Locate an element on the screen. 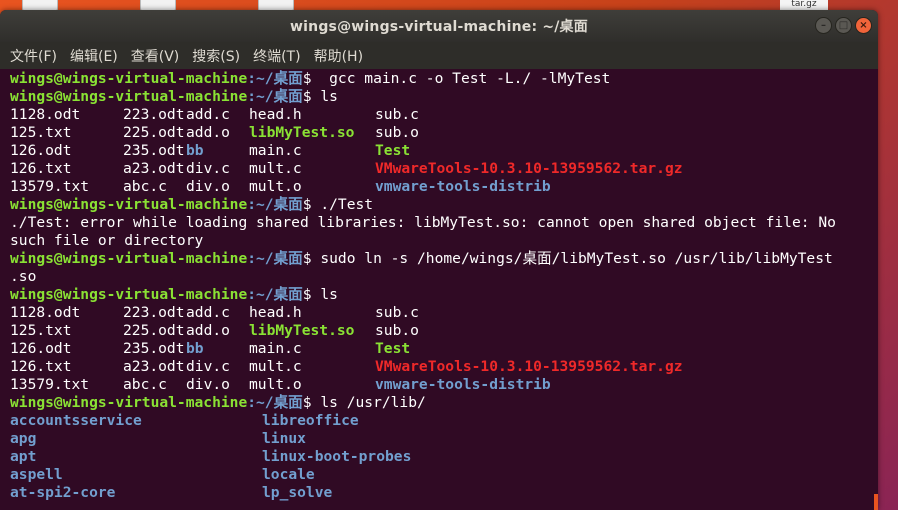 This screenshot has width=898, height=510. close-button: × is located at coordinates (863, 25).